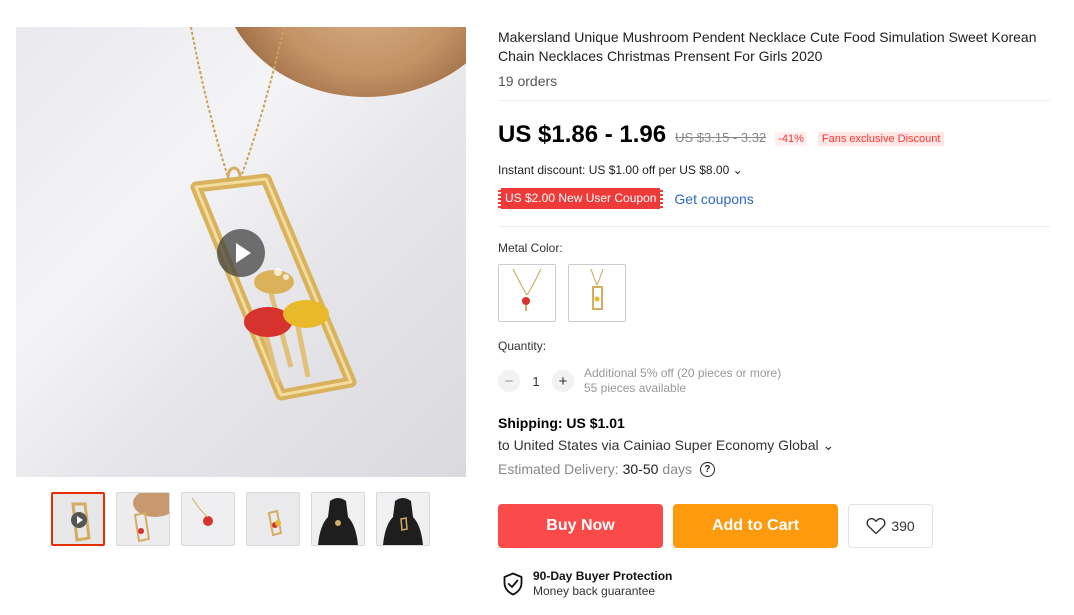  What do you see at coordinates (558, 469) in the screenshot?
I see `delivery-label: Estimated Delivery:` at bounding box center [558, 469].